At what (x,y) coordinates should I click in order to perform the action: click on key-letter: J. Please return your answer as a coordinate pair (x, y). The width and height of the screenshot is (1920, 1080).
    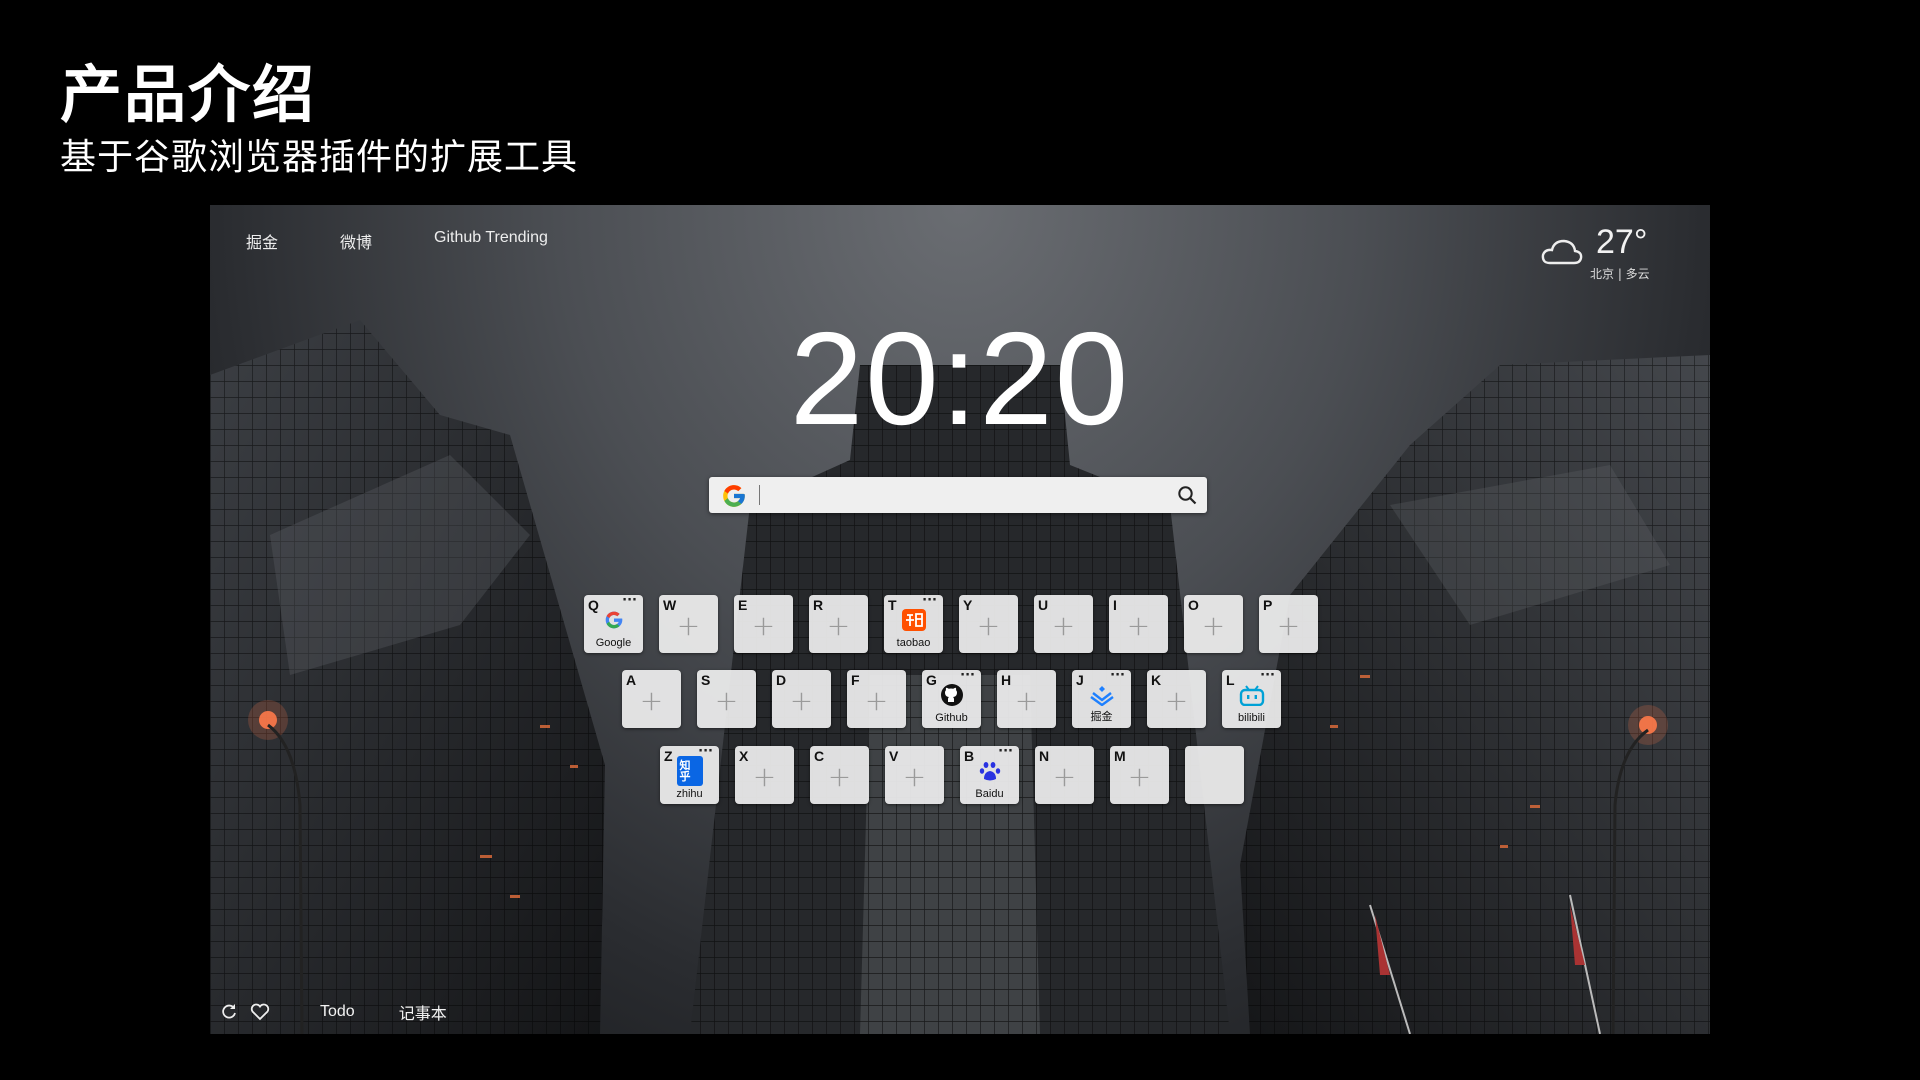
    Looking at the image, I should click on (1080, 680).